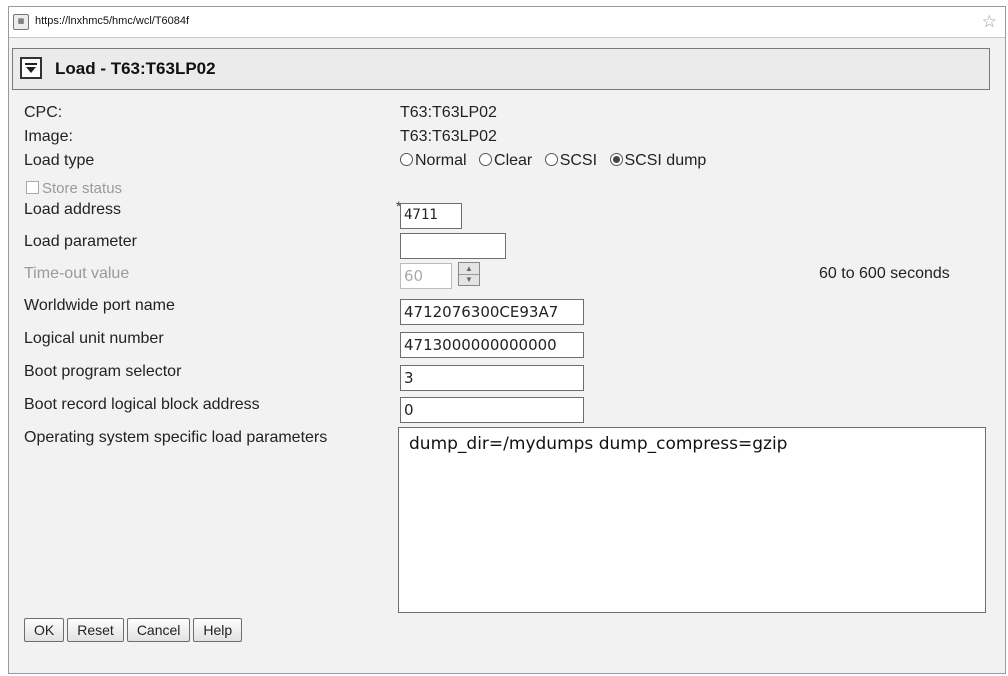 This screenshot has height=676, width=1008. I want to click on load-type-radio-group: Normal Clear SCSI SCSI dump, so click(557, 161).